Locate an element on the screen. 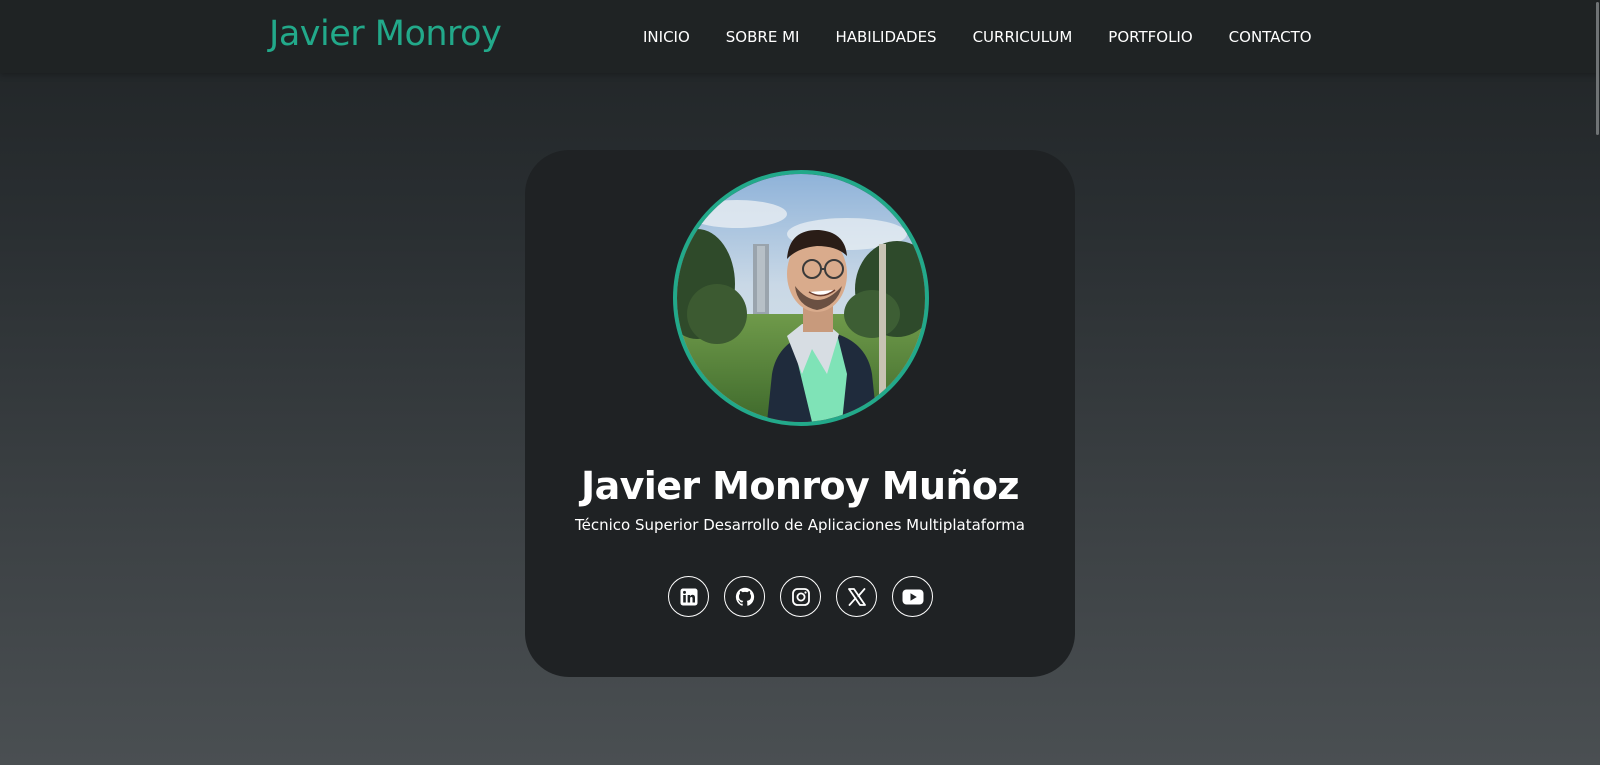 The height and width of the screenshot is (765, 1600). x-button is located at coordinates (856, 596).